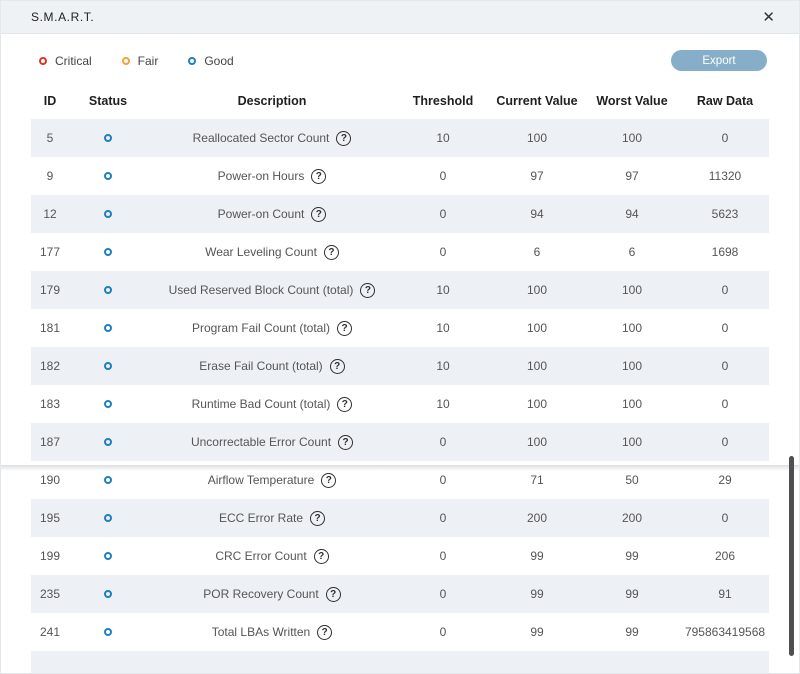 The width and height of the screenshot is (800, 674). I want to click on table-row: 12 Power-on Count ? 0 94 94 5623, so click(400, 214).